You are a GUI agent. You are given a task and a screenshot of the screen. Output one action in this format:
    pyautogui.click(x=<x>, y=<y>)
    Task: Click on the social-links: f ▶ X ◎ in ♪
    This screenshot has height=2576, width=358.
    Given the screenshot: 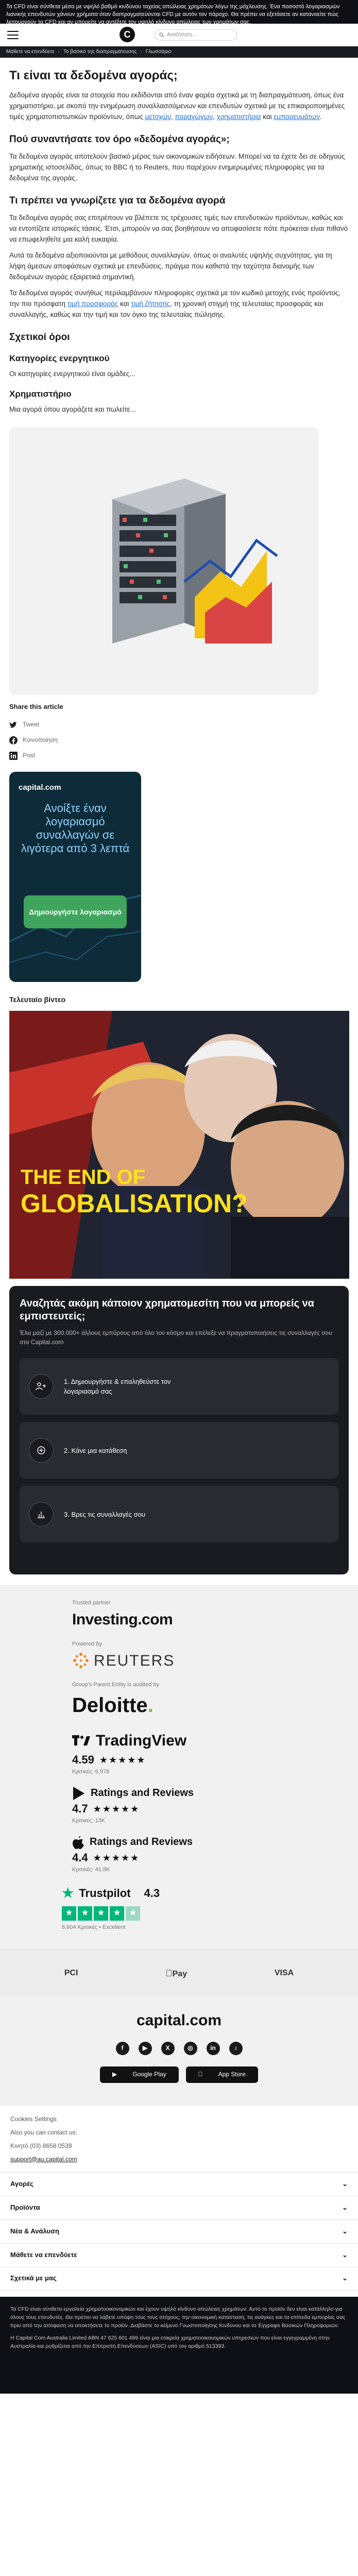 What is the action you would take?
    pyautogui.click(x=179, y=2049)
    